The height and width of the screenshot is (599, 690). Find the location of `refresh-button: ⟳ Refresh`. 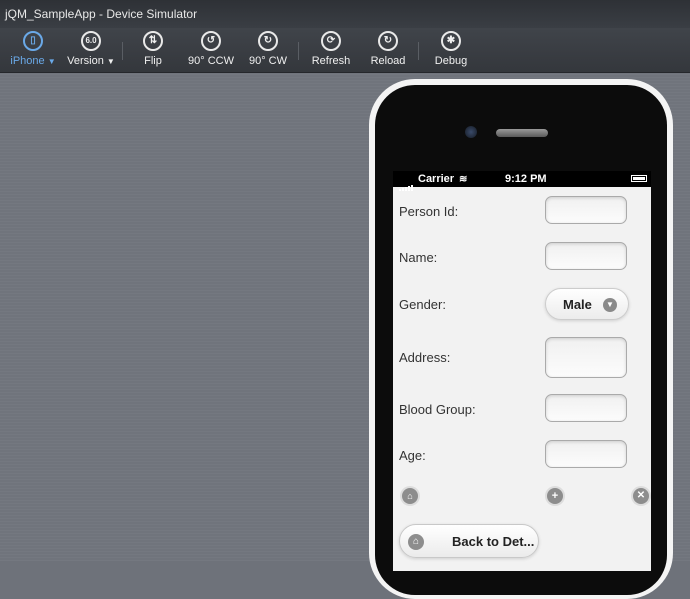

refresh-button: ⟳ Refresh is located at coordinates (331, 51).